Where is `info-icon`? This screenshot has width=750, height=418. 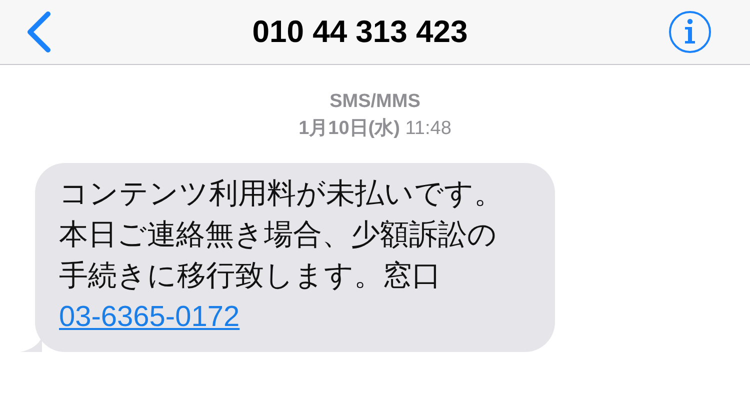 info-icon is located at coordinates (690, 32).